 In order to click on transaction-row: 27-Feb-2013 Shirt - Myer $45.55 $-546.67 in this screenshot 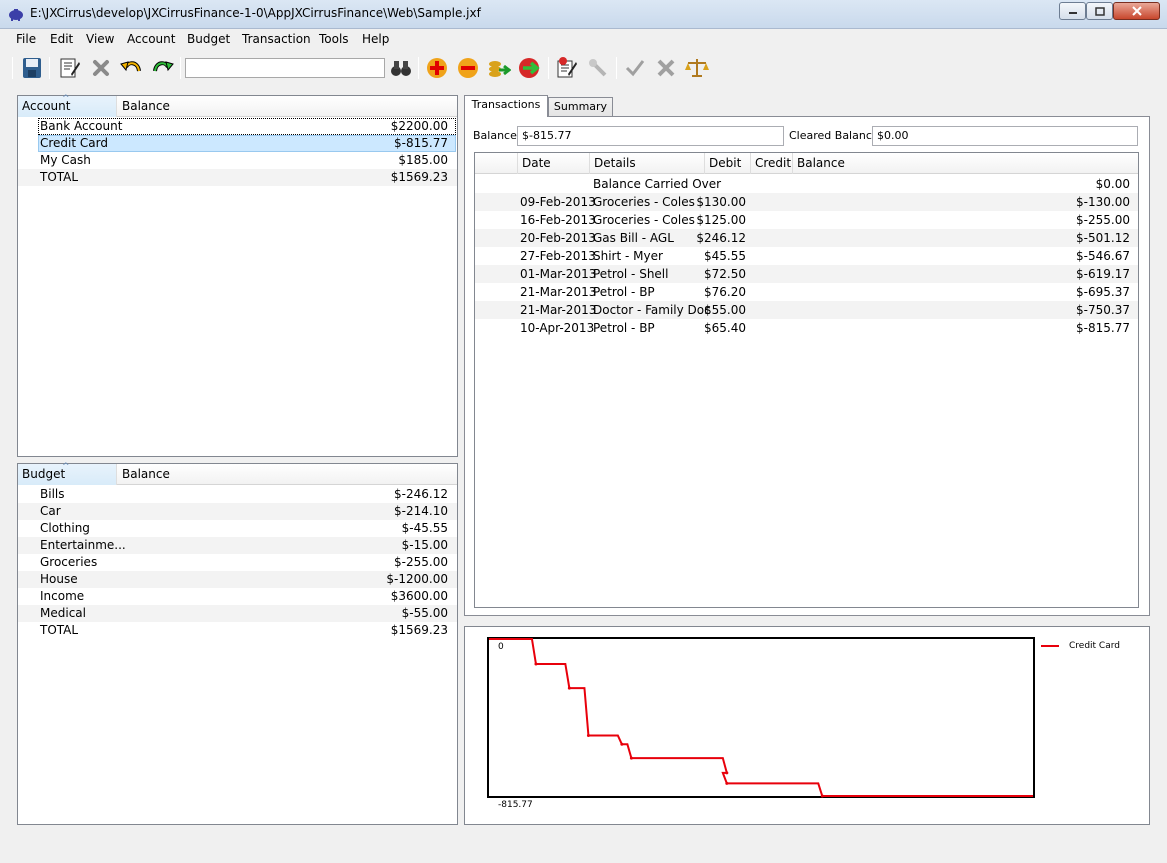, I will do `click(806, 256)`.